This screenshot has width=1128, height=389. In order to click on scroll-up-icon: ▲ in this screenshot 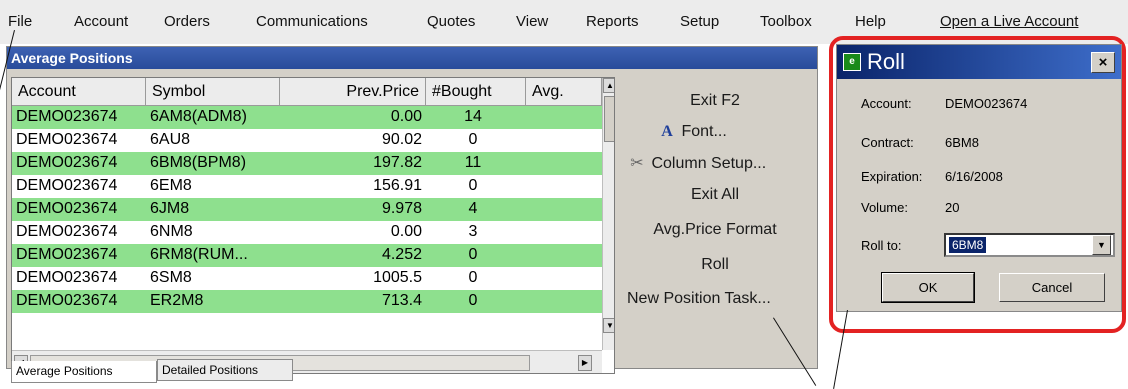, I will do `click(608, 85)`.